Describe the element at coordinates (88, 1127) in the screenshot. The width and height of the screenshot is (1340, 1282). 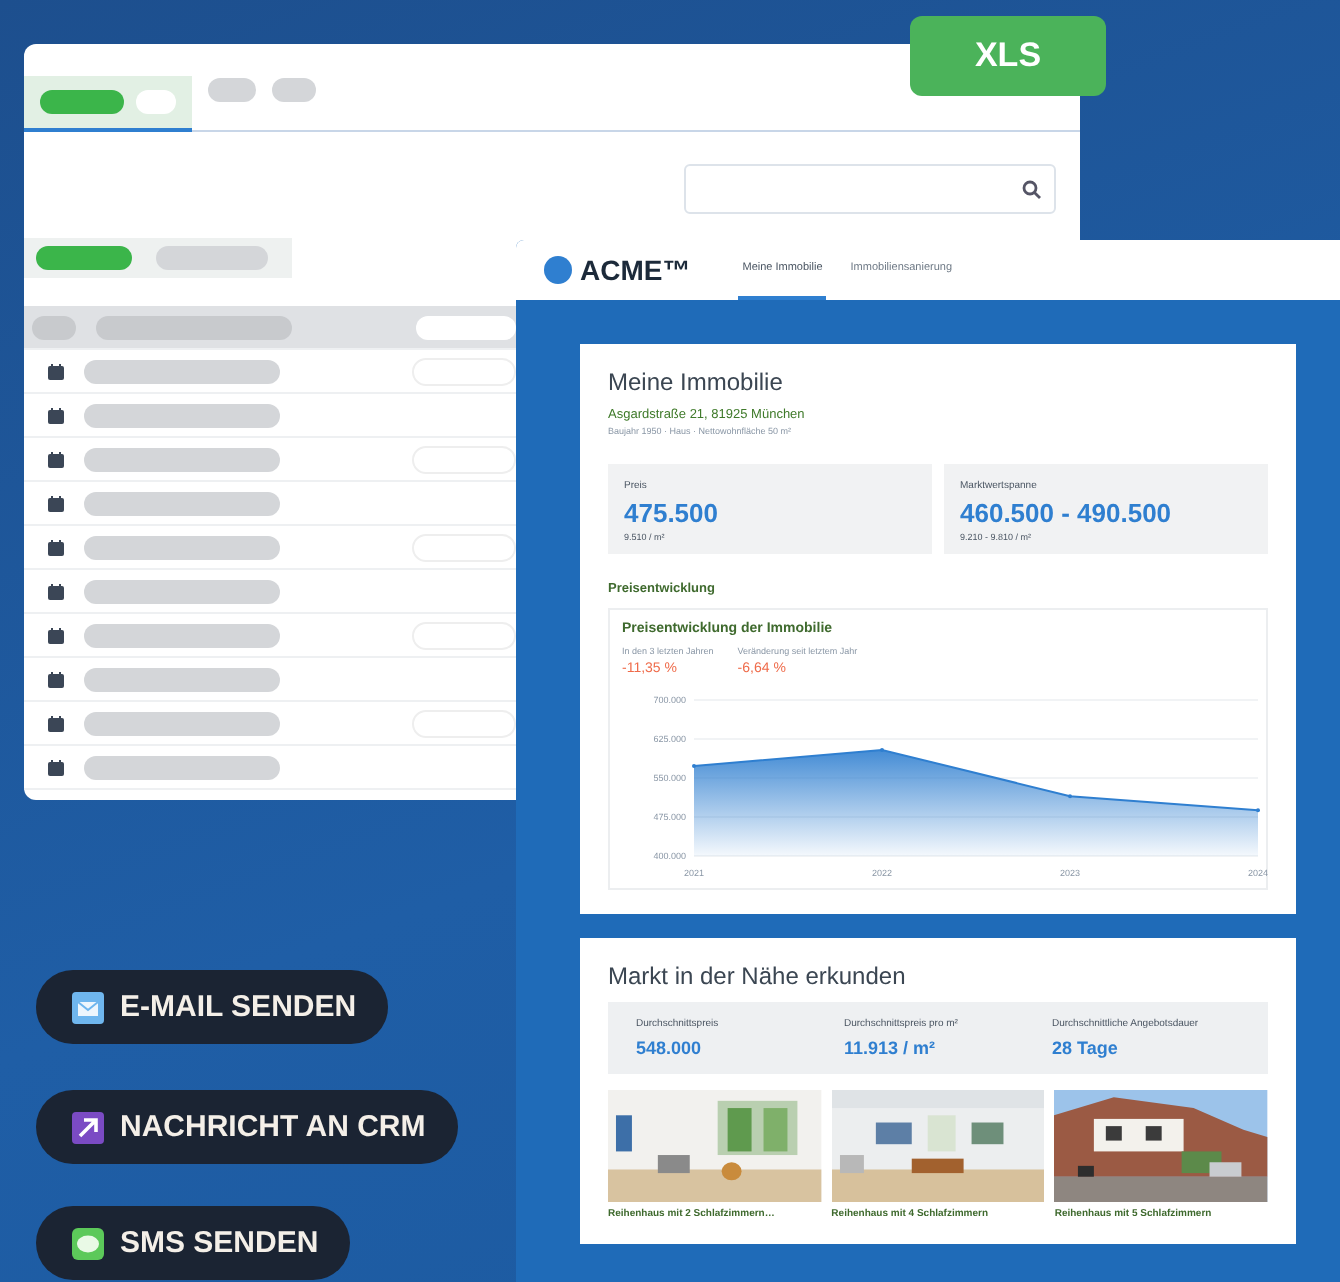
I see `arrow-icon` at that location.